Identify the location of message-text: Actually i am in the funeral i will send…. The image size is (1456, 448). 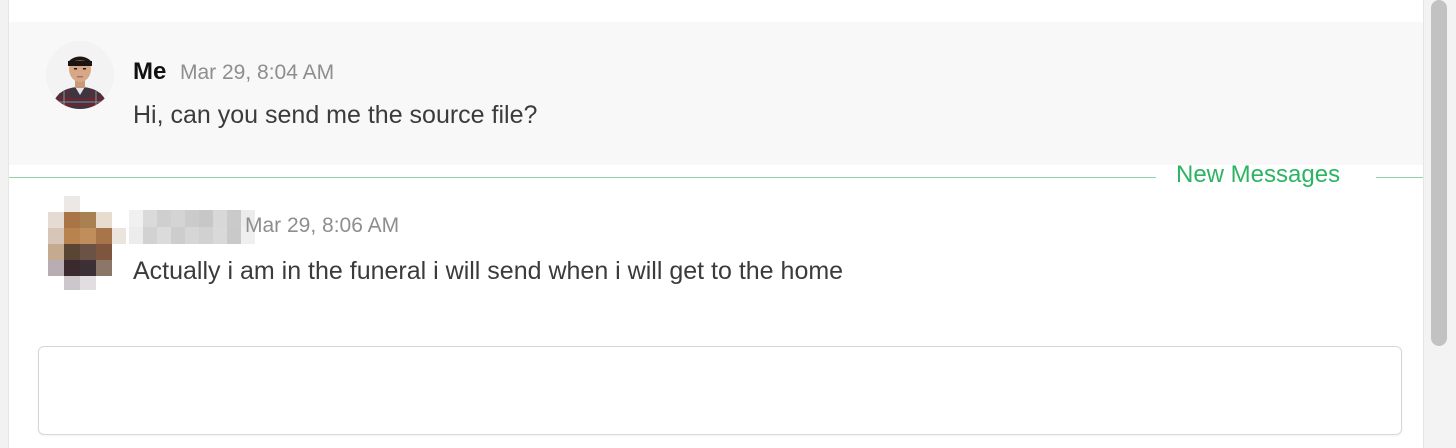
(488, 271).